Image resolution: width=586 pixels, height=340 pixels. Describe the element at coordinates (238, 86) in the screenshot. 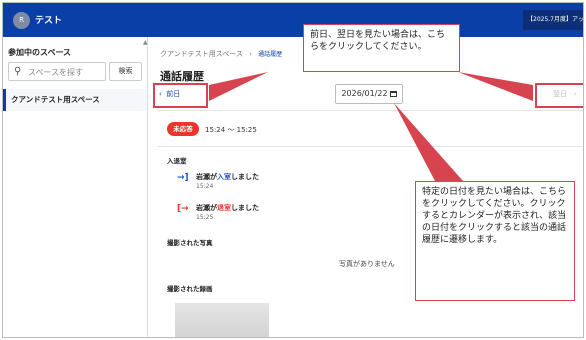

I see `prev-pointer` at that location.